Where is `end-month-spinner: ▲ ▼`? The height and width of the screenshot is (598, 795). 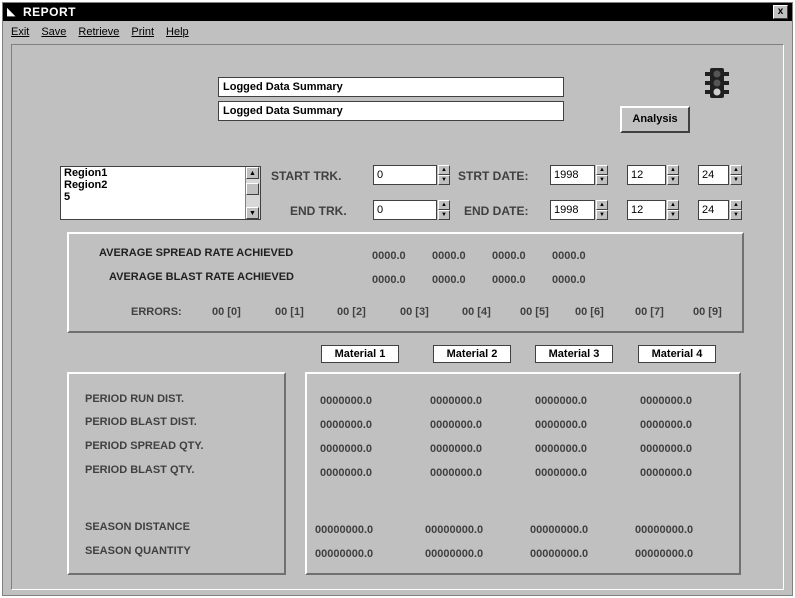
end-month-spinner: ▲ ▼ is located at coordinates (673, 210).